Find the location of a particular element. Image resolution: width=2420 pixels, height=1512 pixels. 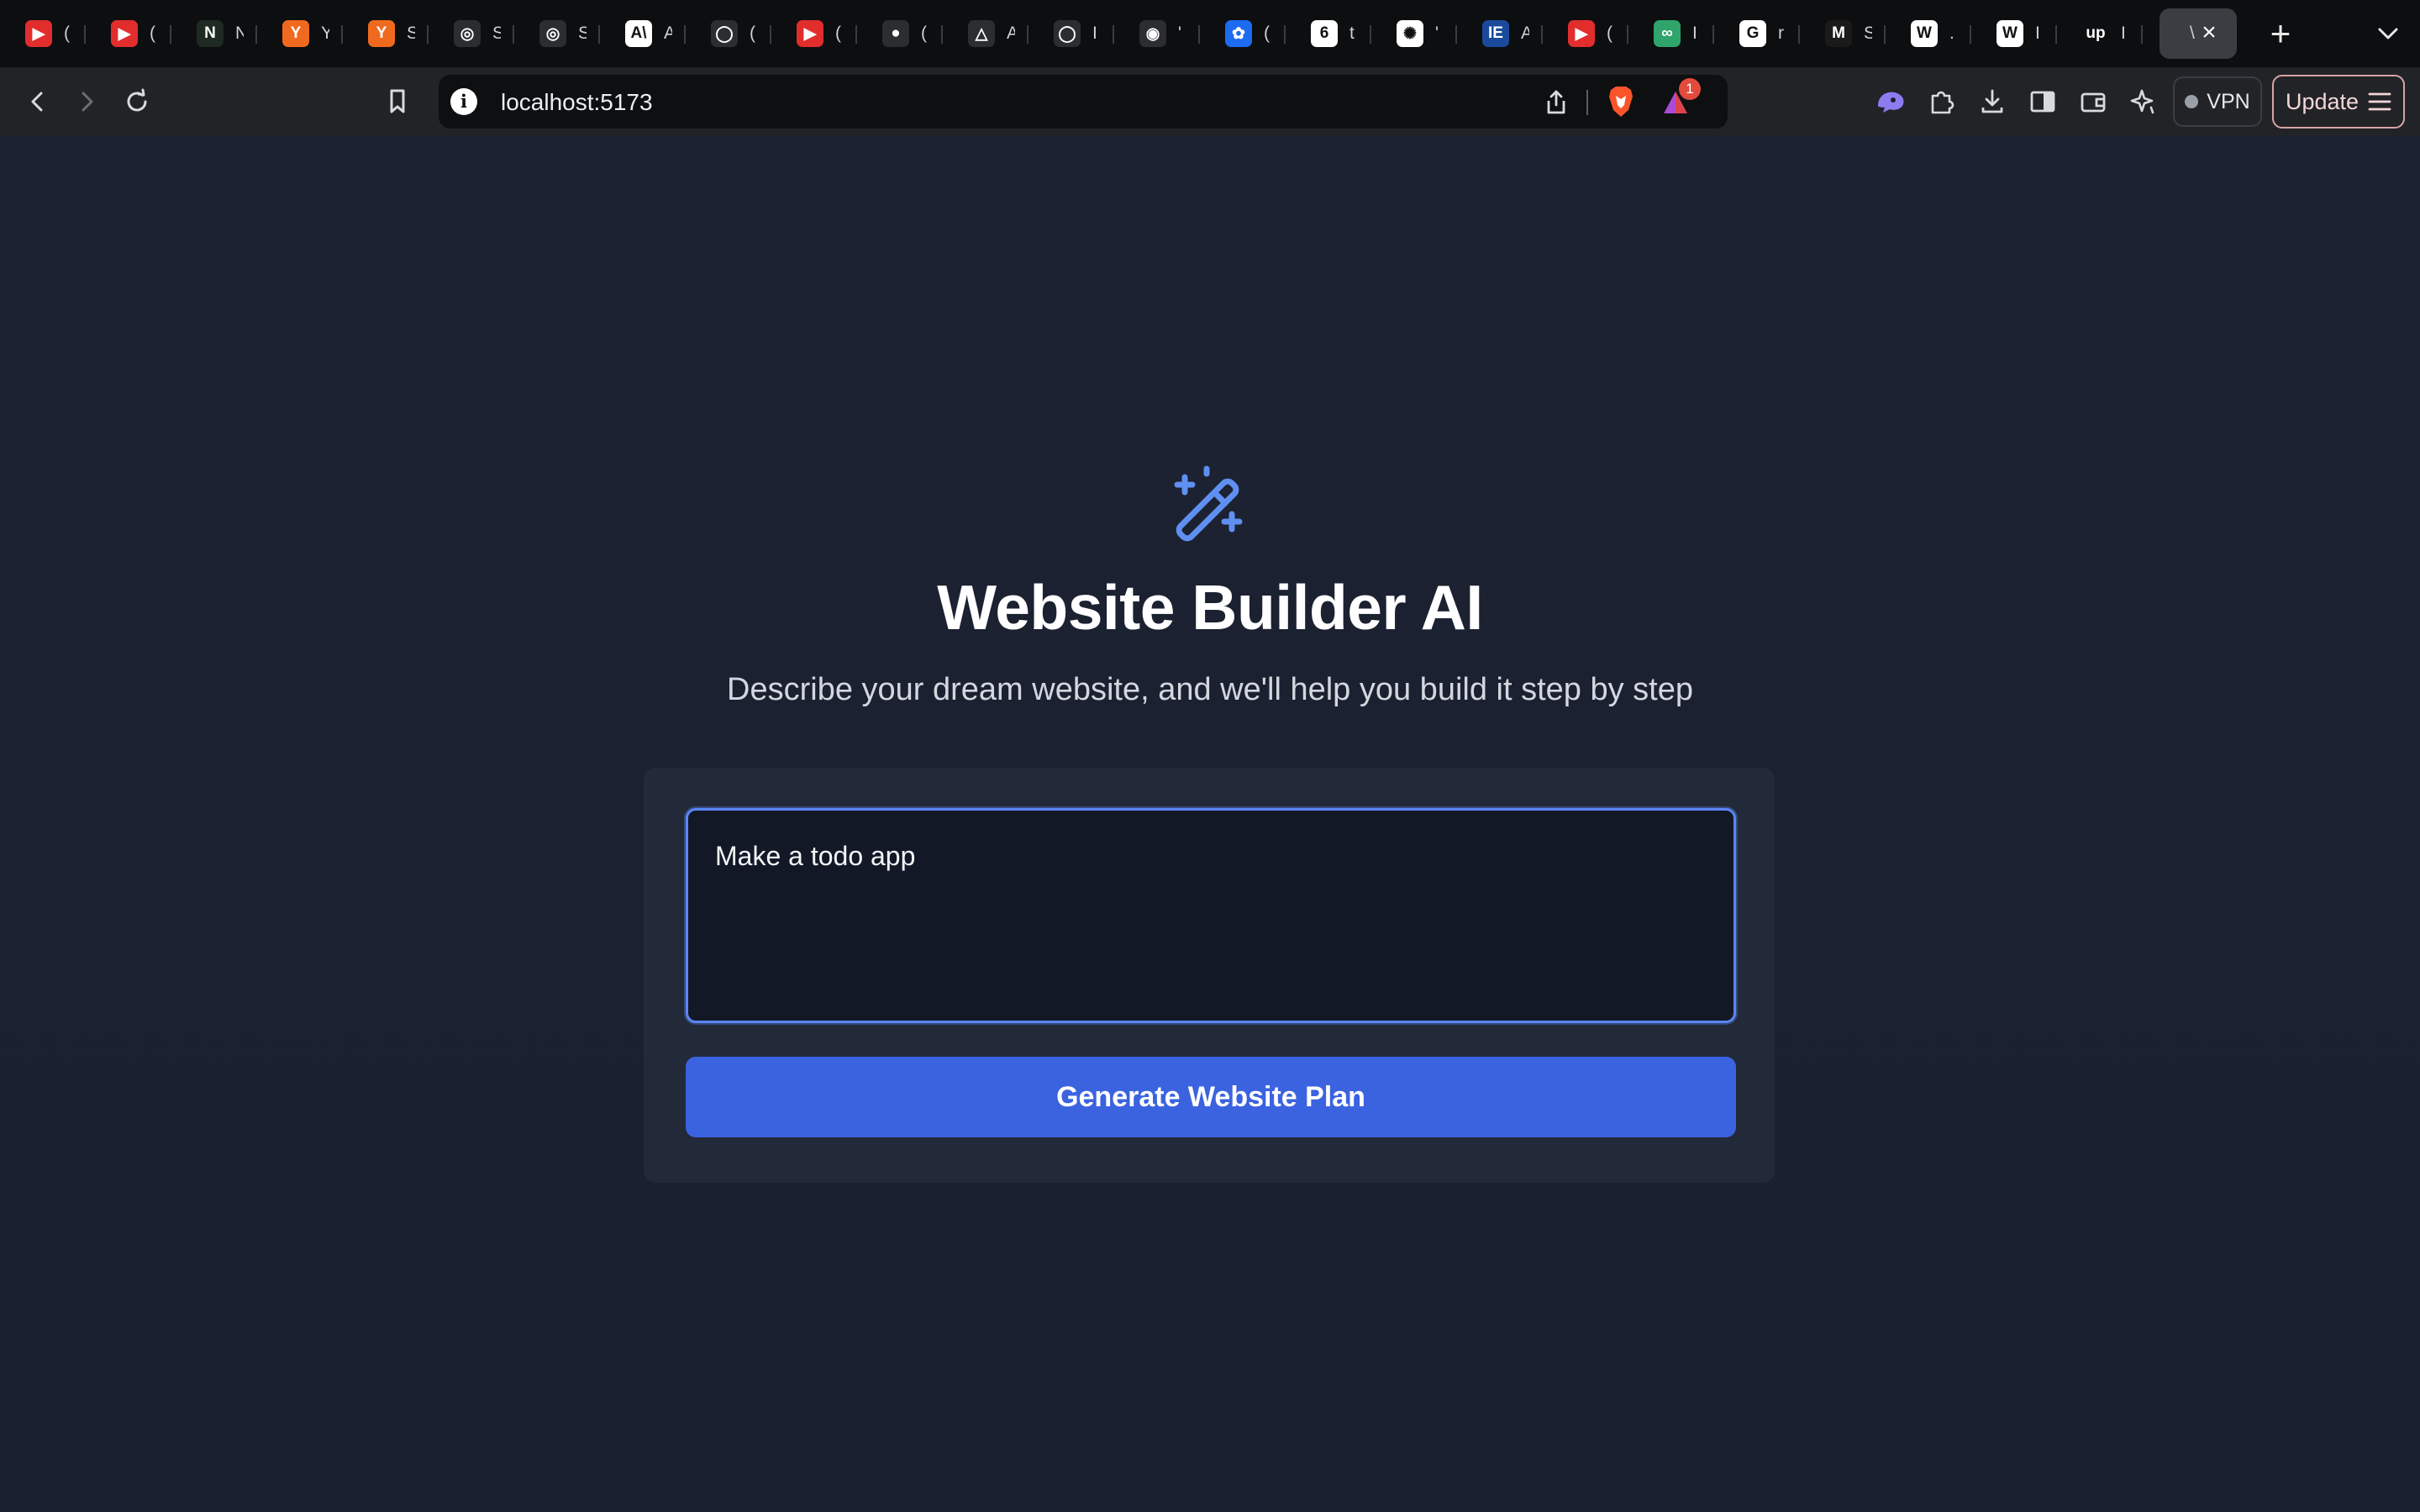

browser-tab: W. is located at coordinates (1928, 33).